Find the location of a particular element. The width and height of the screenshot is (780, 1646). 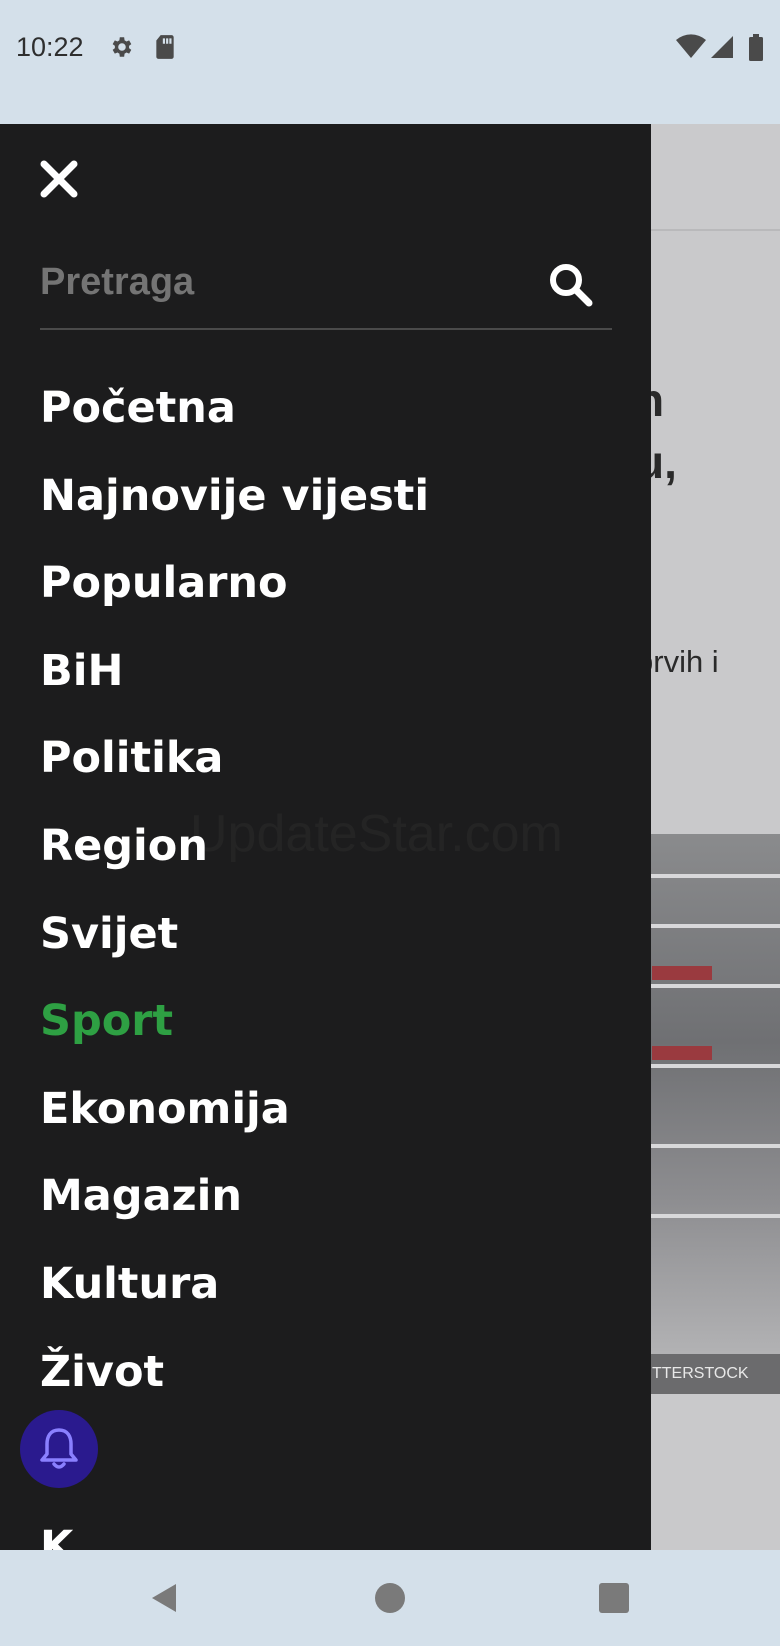

gear-icon is located at coordinates (122, 47).